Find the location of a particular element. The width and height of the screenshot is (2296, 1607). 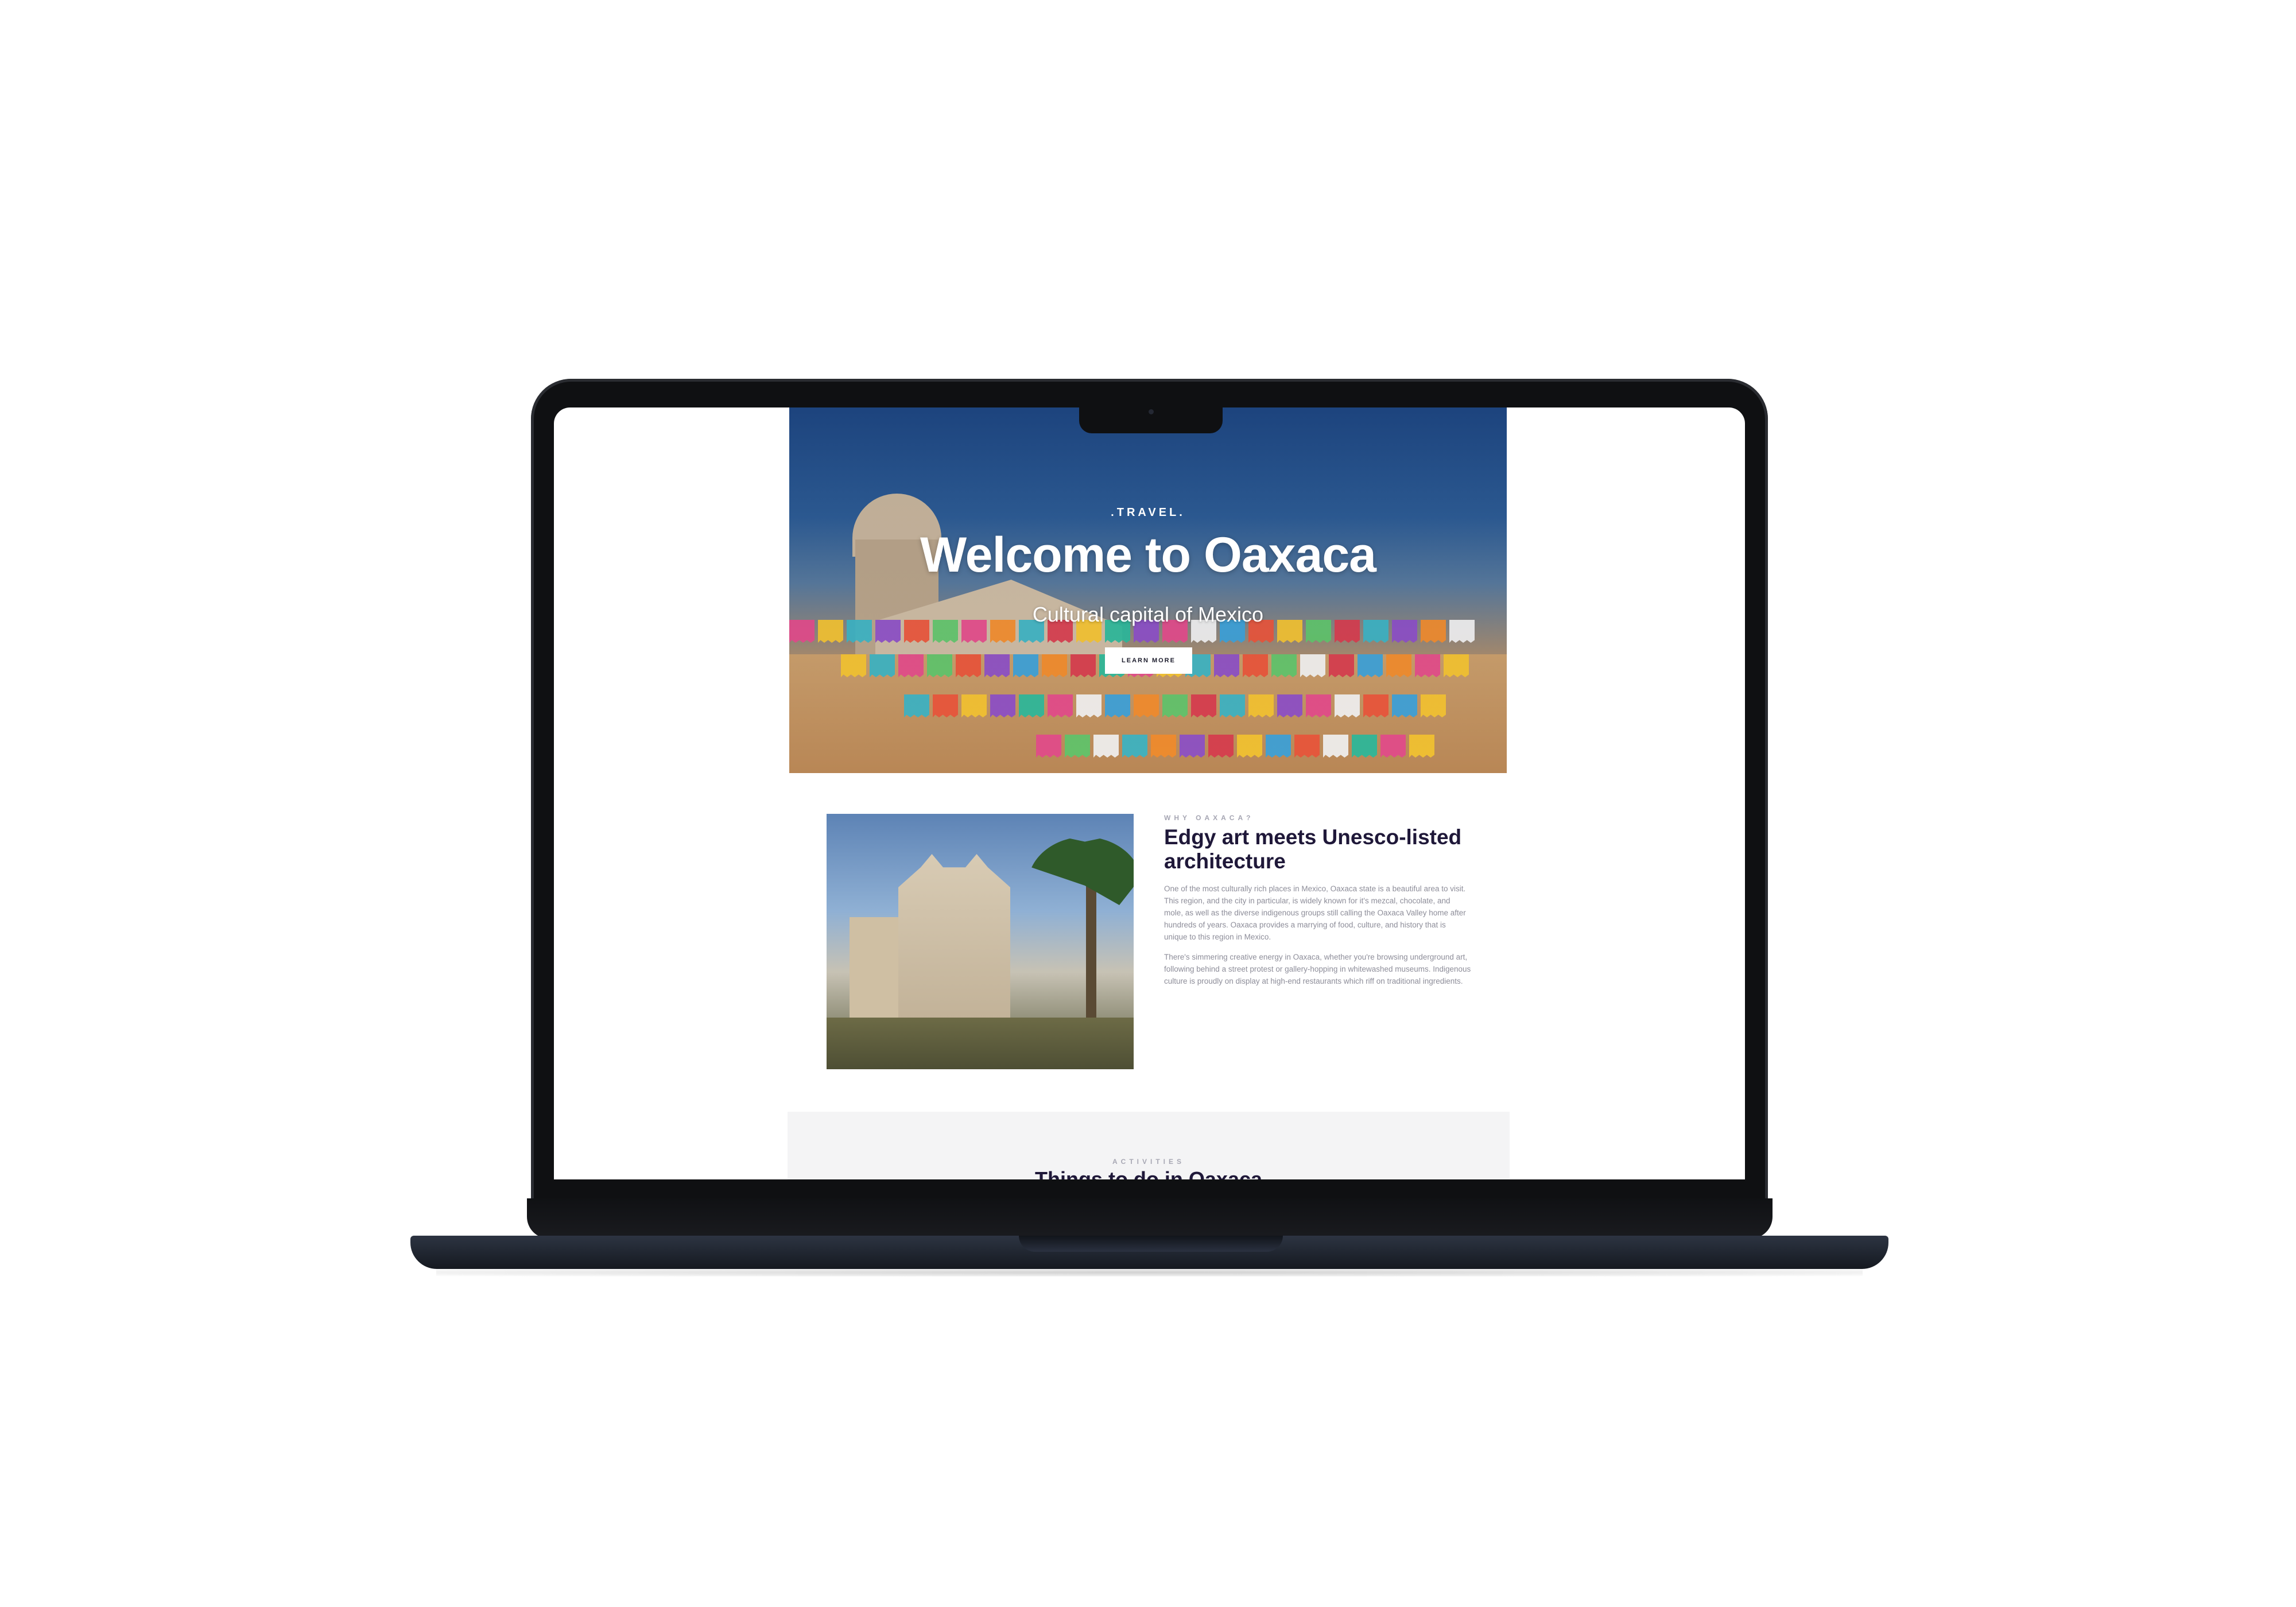

laptop-chin is located at coordinates (1150, 1218).